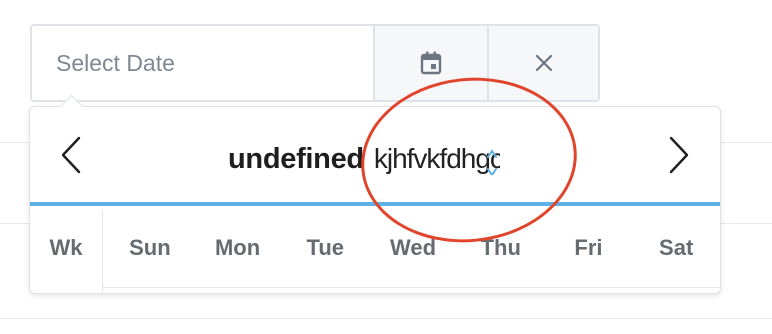  Describe the element at coordinates (150, 247) in the screenshot. I see `weekday-sun: Sun` at that location.